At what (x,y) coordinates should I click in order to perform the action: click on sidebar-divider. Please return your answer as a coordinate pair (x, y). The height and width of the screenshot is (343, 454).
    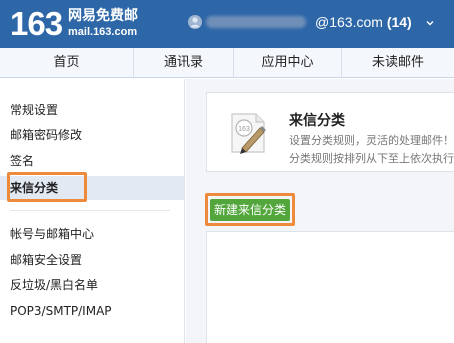
    Looking at the image, I should click on (90, 210).